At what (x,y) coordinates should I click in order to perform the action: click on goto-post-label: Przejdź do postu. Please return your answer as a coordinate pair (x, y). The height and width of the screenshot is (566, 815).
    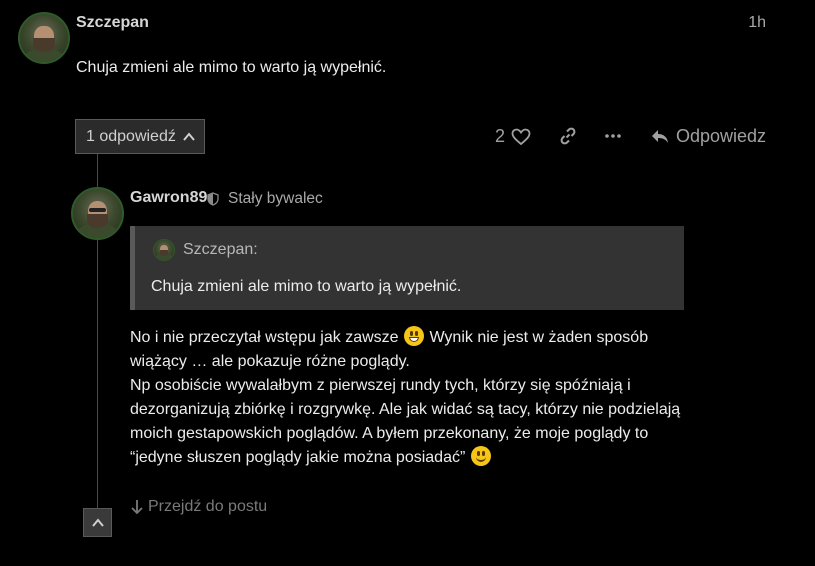
    Looking at the image, I should click on (208, 506).